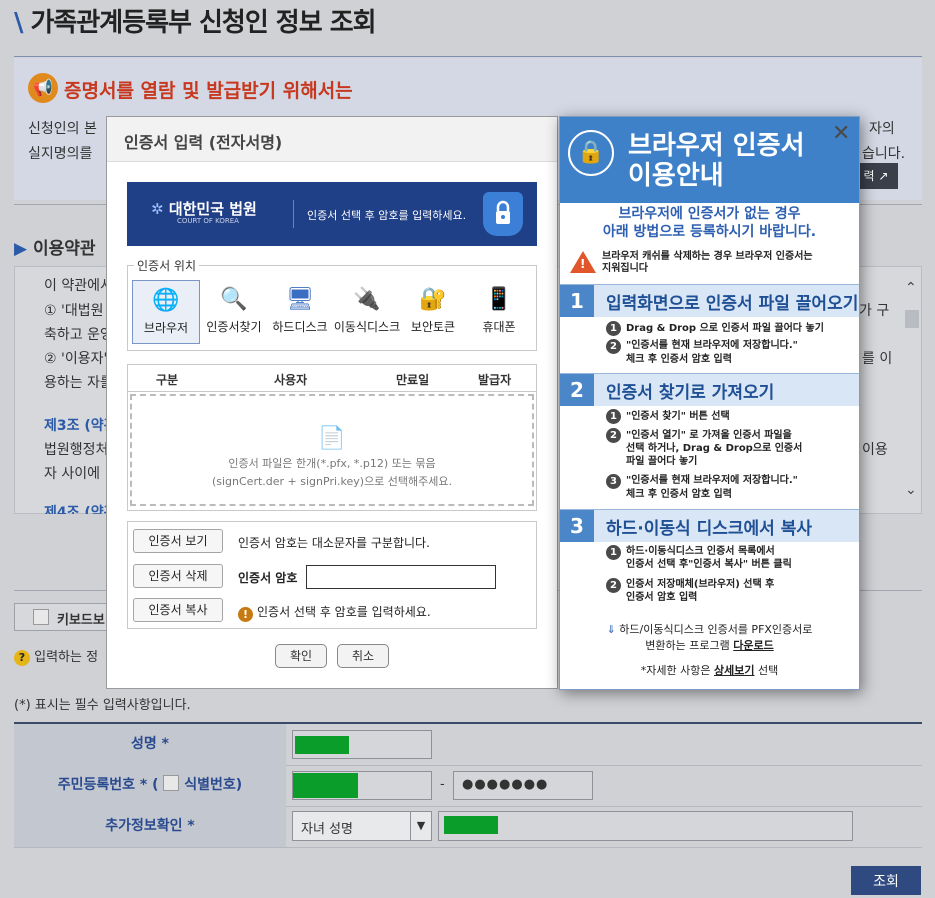 The image size is (935, 898). Describe the element at coordinates (678, 416) in the screenshot. I see `step-text: "인증서 찾기" 버튼 선택` at that location.